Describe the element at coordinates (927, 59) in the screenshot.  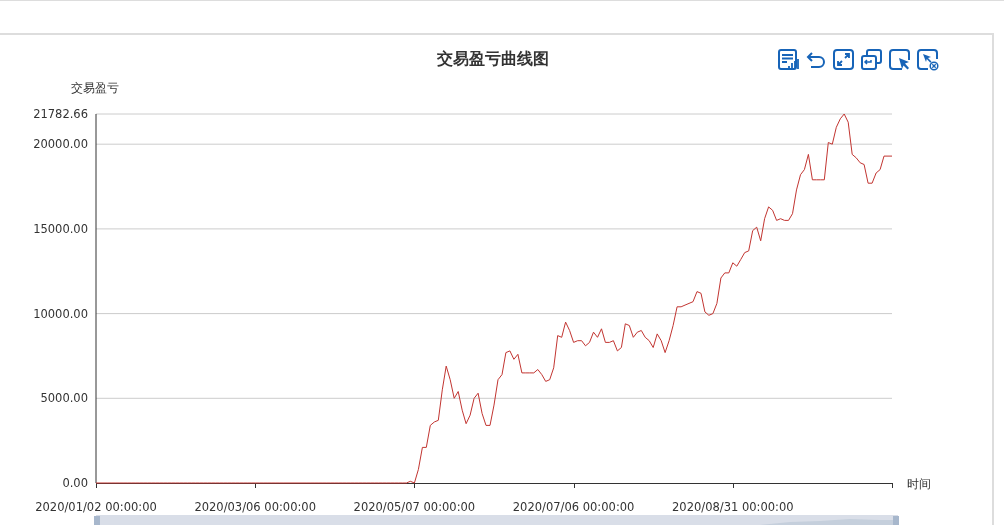
I see `pointer-clear-icon` at that location.